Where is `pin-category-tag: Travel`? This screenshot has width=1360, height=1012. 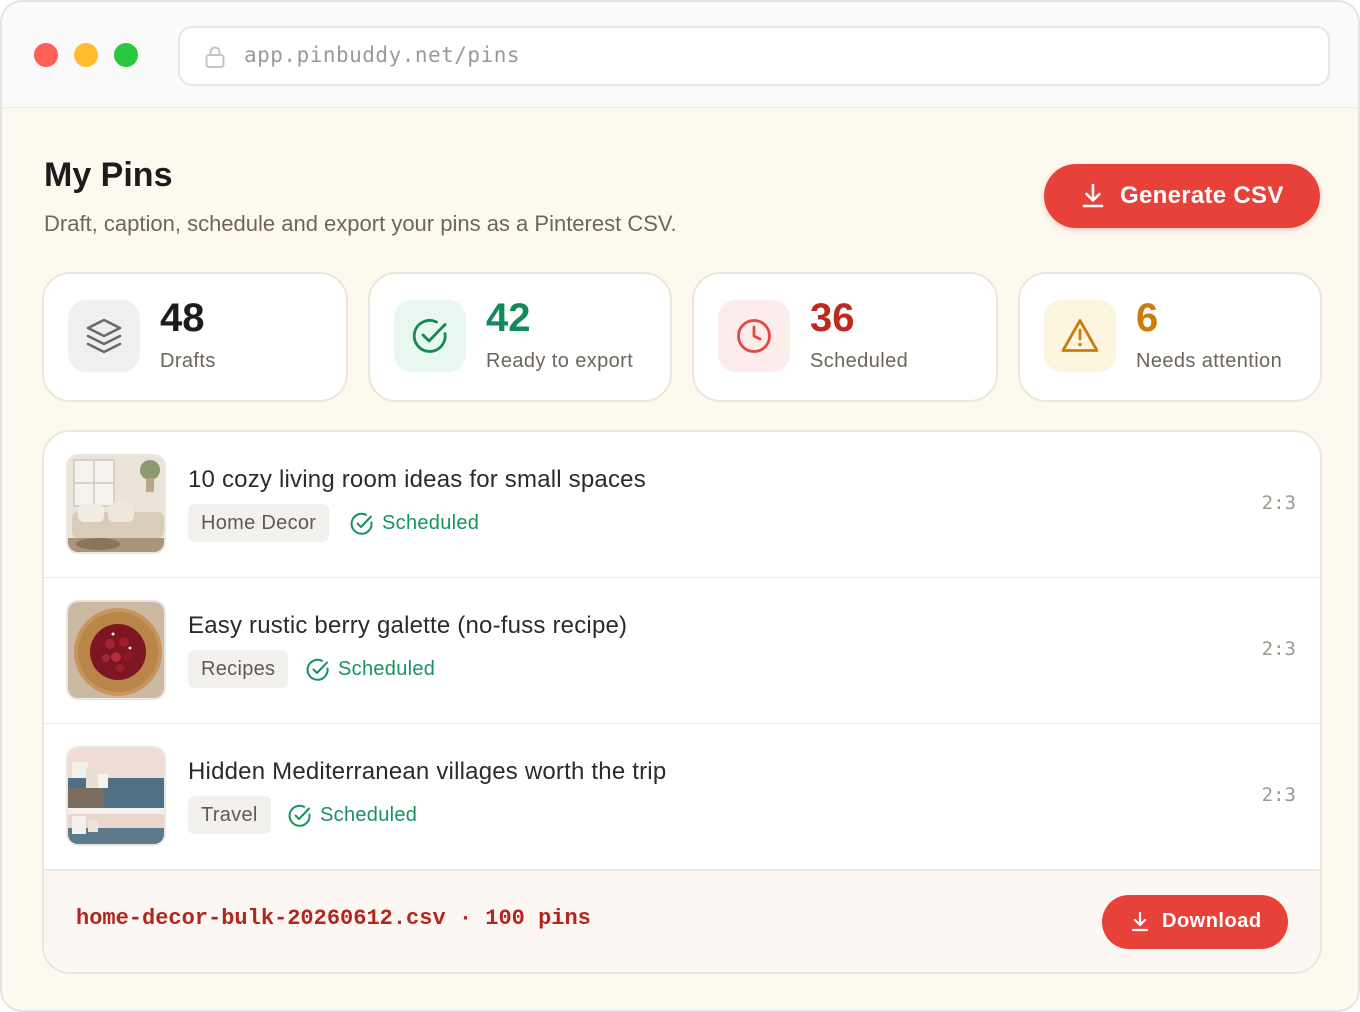 pin-category-tag: Travel is located at coordinates (229, 815).